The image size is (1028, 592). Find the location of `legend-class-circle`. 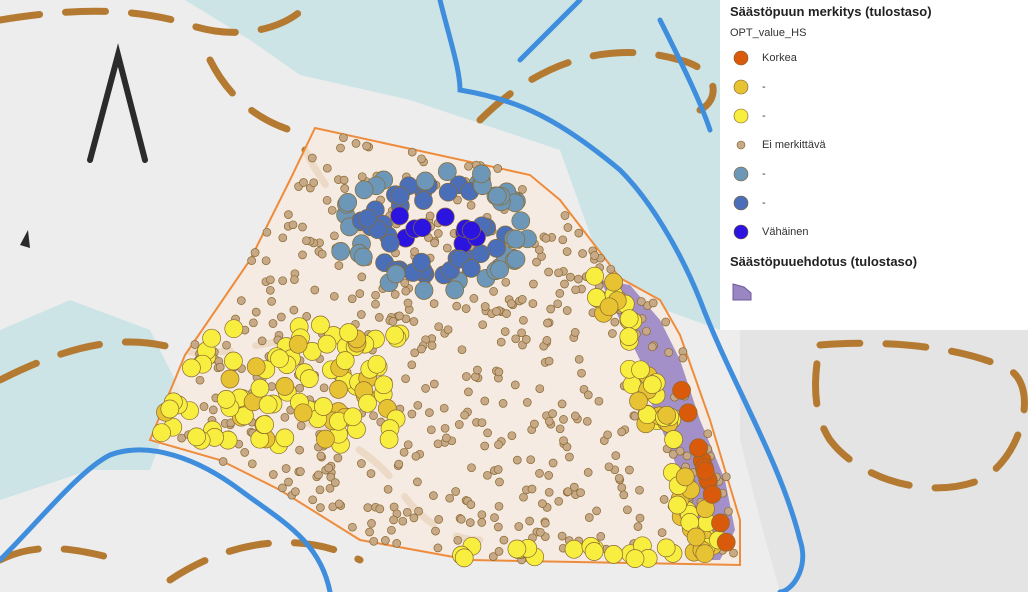

legend-class-circle is located at coordinates (741, 86).